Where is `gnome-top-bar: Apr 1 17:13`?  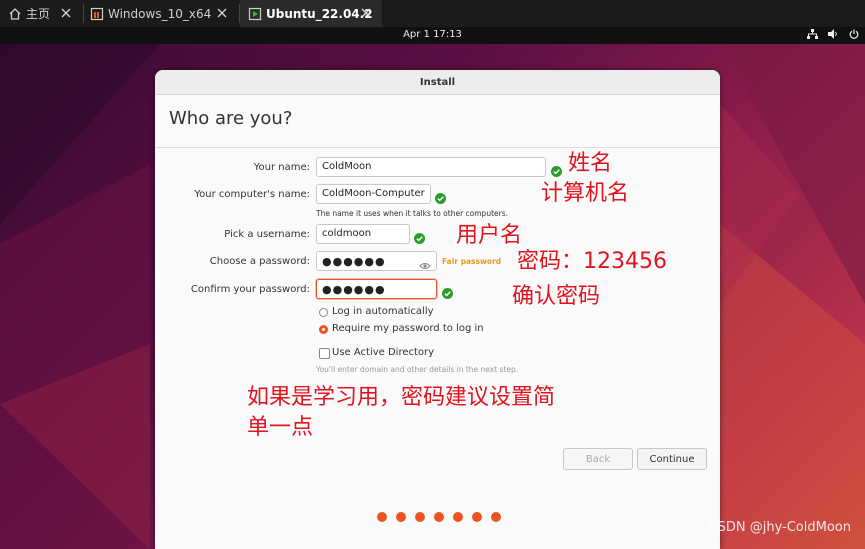 gnome-top-bar: Apr 1 17:13 is located at coordinates (432, 35).